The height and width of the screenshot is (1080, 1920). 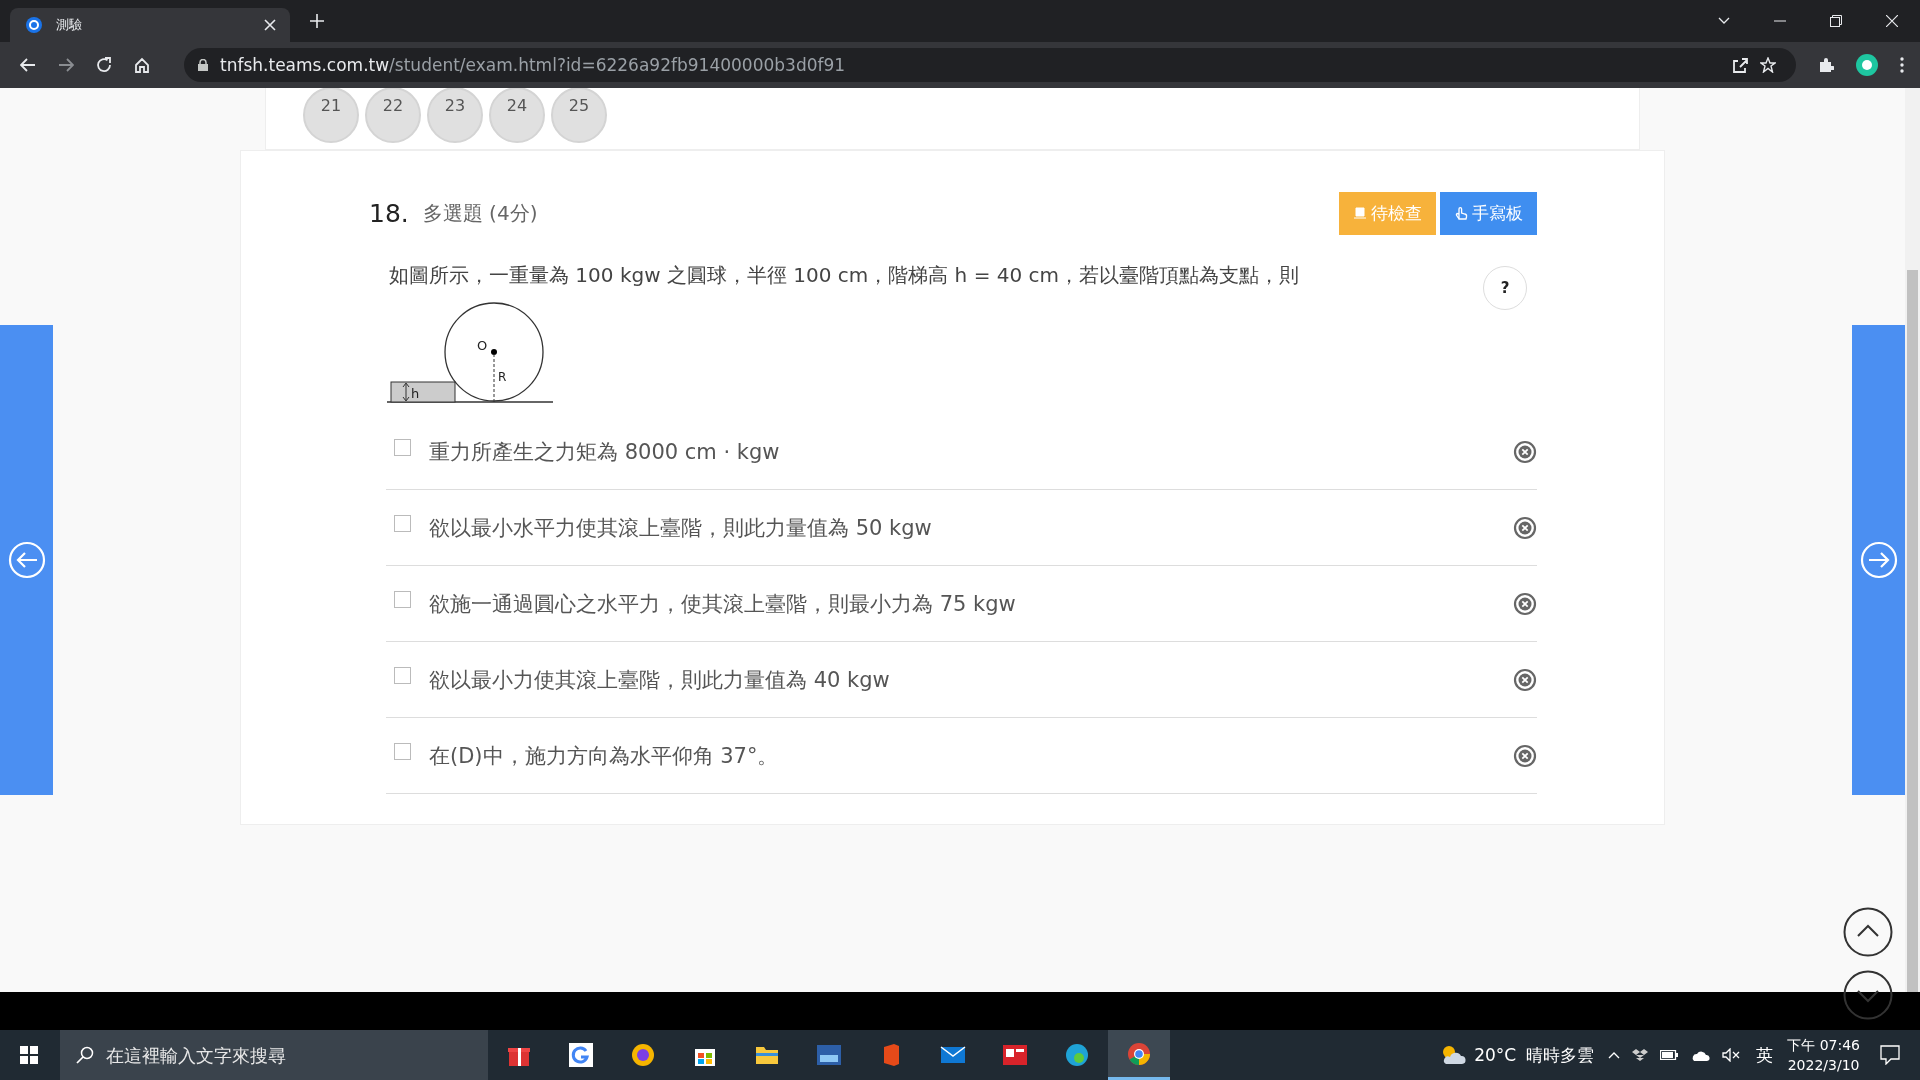 What do you see at coordinates (1015, 1055) in the screenshot?
I see `news-app-icon` at bounding box center [1015, 1055].